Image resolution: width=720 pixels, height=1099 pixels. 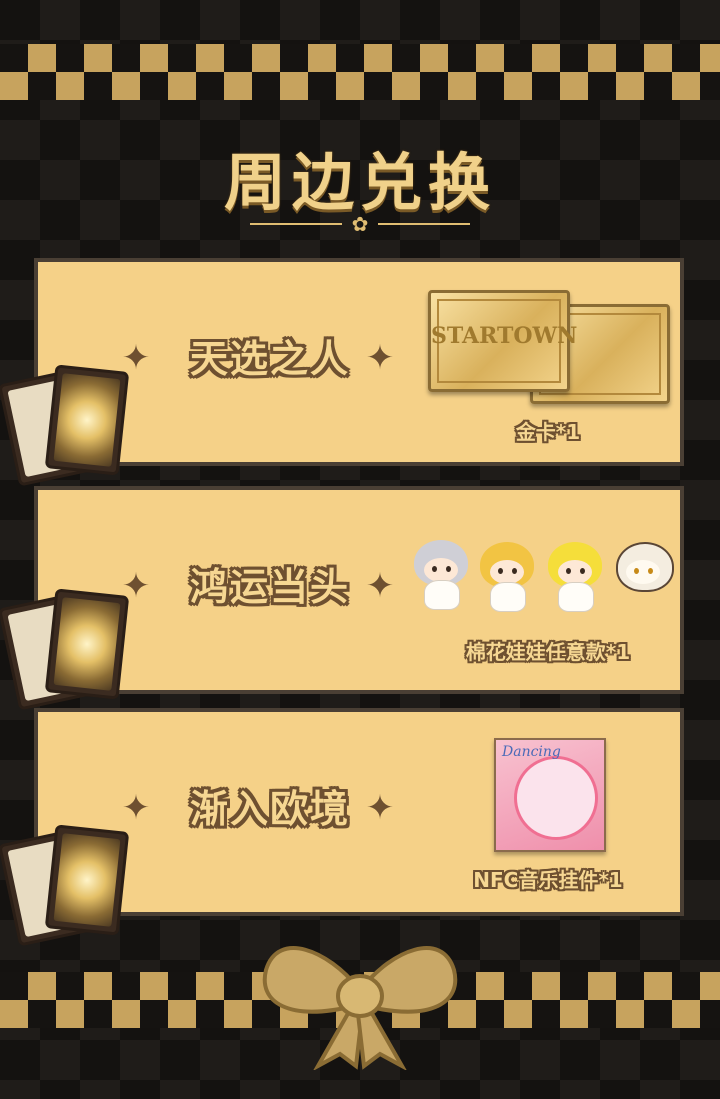 I want to click on flower-icon: ✿, so click(x=360, y=224).